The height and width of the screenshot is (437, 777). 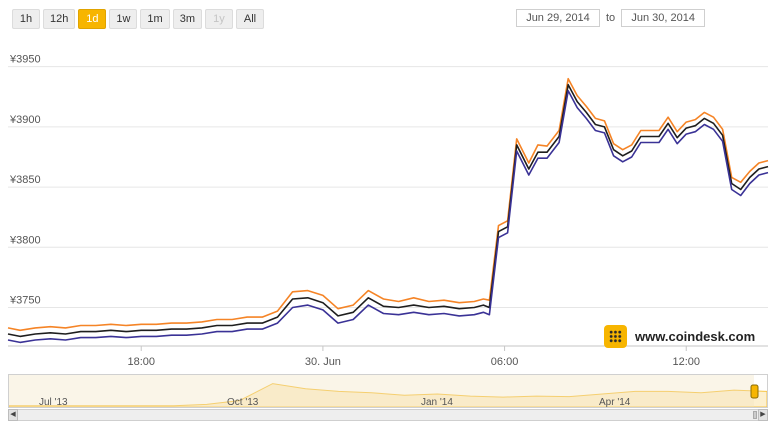 What do you see at coordinates (615, 336) in the screenshot?
I see `coindesk-logo-icon` at bounding box center [615, 336].